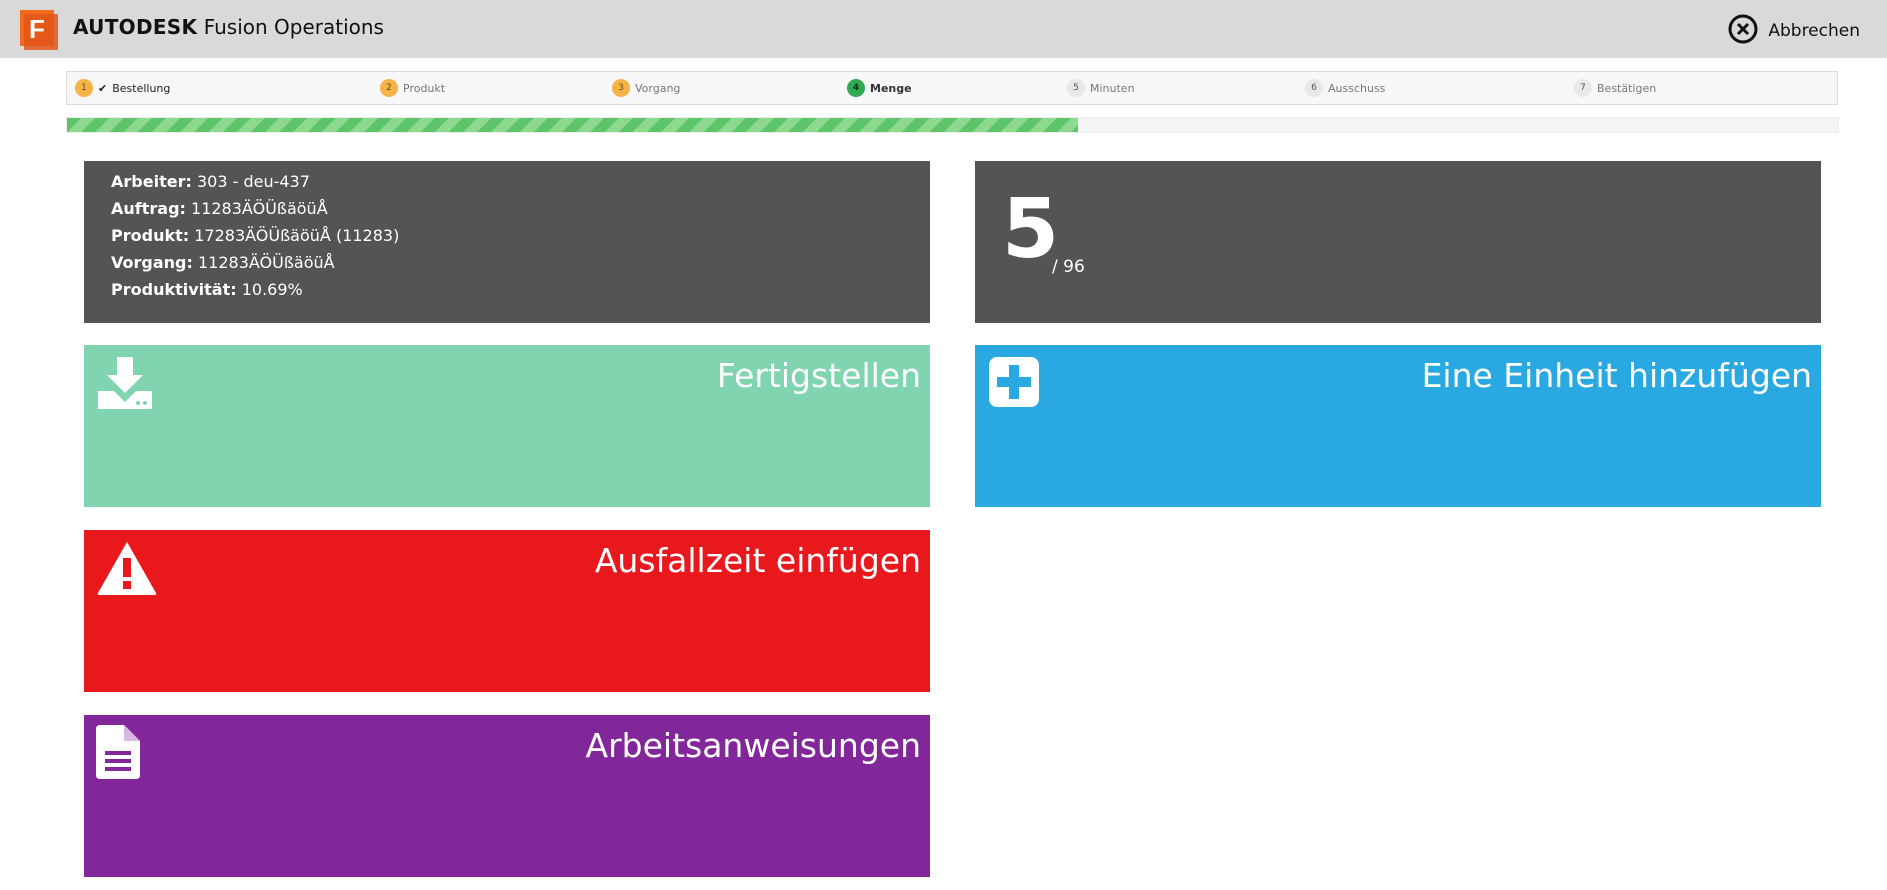  Describe the element at coordinates (856, 88) in the screenshot. I see `step-number: 4` at that location.